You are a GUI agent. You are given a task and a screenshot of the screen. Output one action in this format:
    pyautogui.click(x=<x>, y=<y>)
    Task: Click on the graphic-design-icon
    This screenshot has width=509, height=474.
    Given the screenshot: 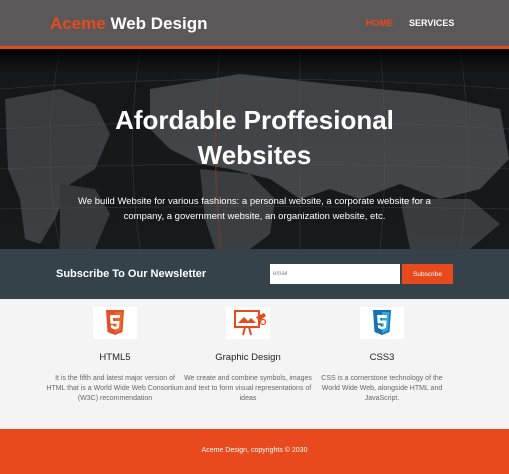 What is the action you would take?
    pyautogui.click(x=248, y=323)
    